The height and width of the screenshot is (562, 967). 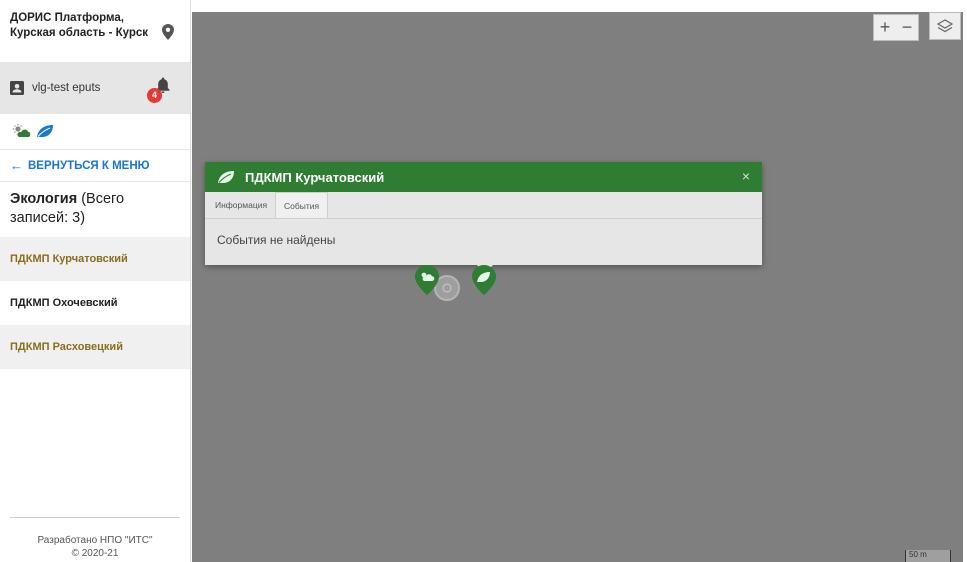 I want to click on user-name: vlg-test eputs, so click(x=66, y=88).